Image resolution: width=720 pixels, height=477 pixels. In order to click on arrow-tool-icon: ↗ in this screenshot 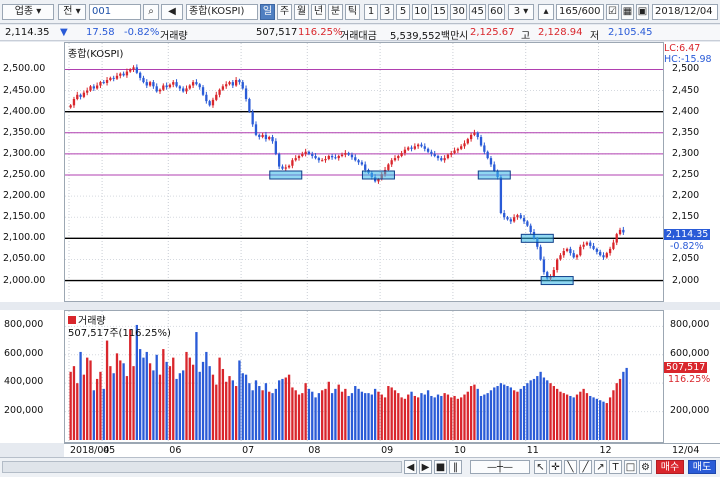, I will do `click(600, 467)`.